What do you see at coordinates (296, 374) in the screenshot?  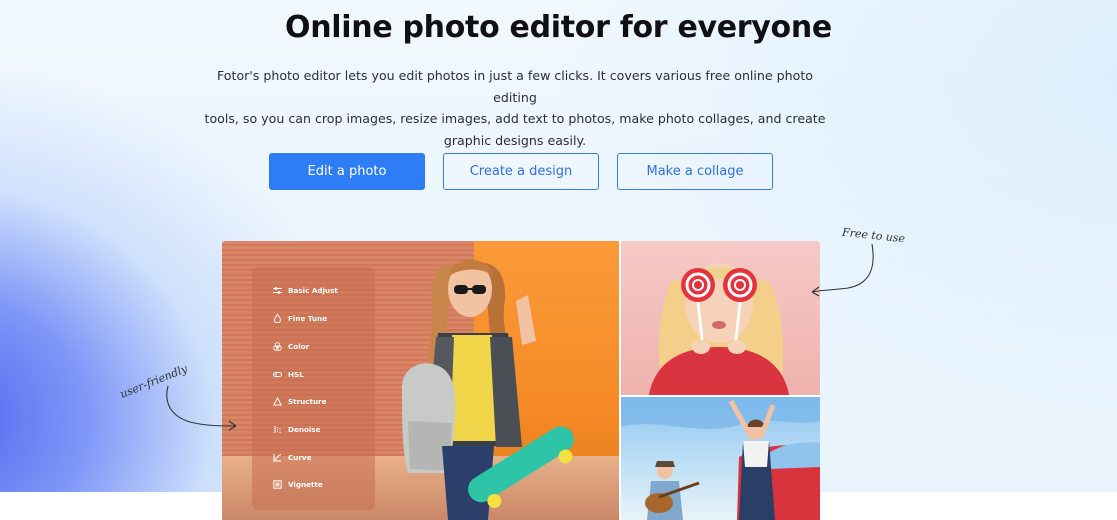 I see `menu-item-label: HSL` at bounding box center [296, 374].